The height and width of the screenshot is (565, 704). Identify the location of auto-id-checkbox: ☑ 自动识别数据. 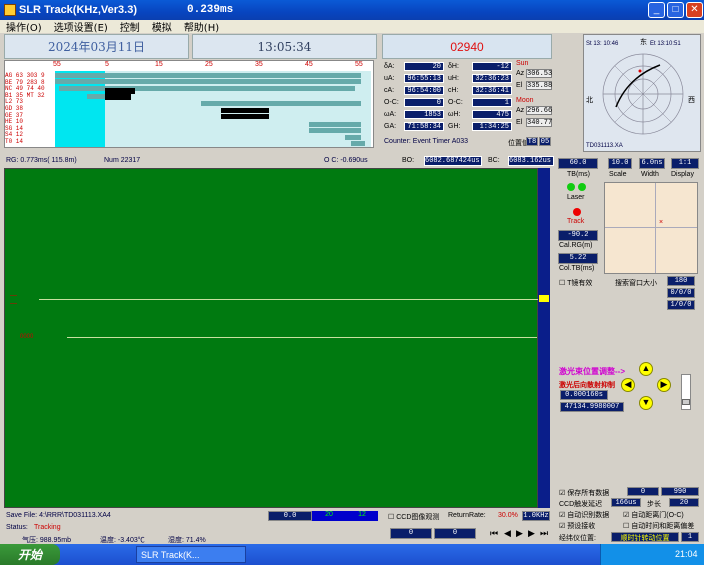
(584, 515).